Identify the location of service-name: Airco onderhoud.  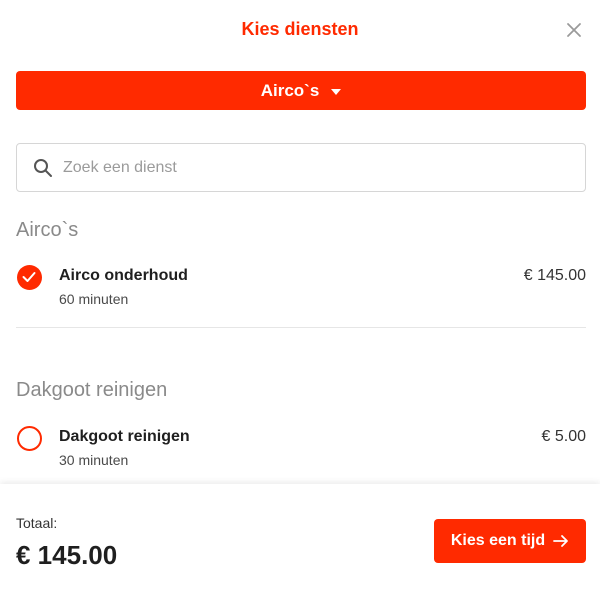
(123, 275).